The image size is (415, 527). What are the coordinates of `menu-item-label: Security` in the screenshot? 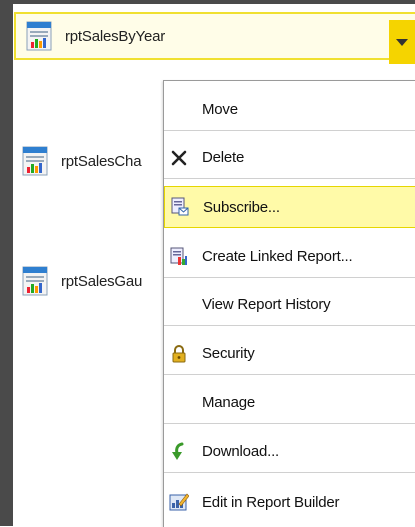 It's located at (228, 353).